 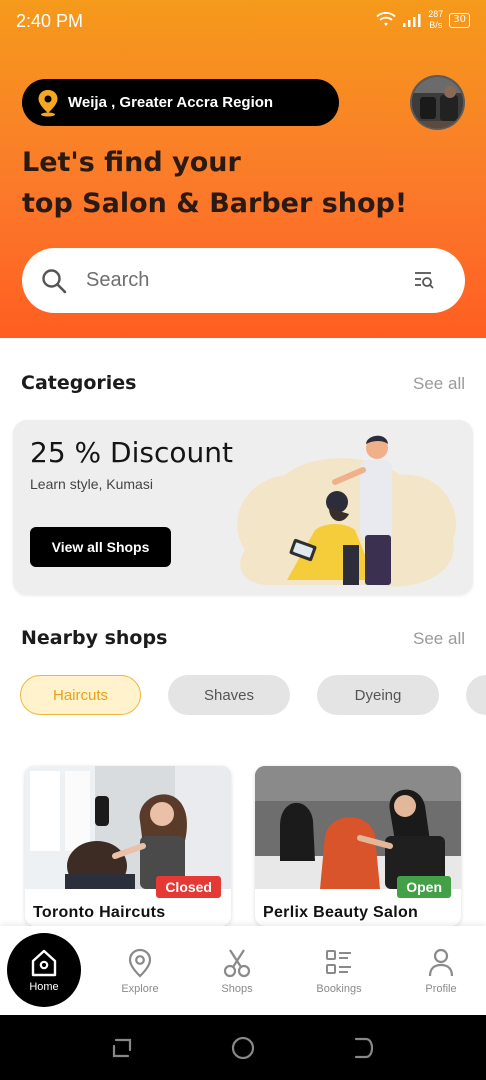 I want to click on search-bar, so click(x=243, y=280).